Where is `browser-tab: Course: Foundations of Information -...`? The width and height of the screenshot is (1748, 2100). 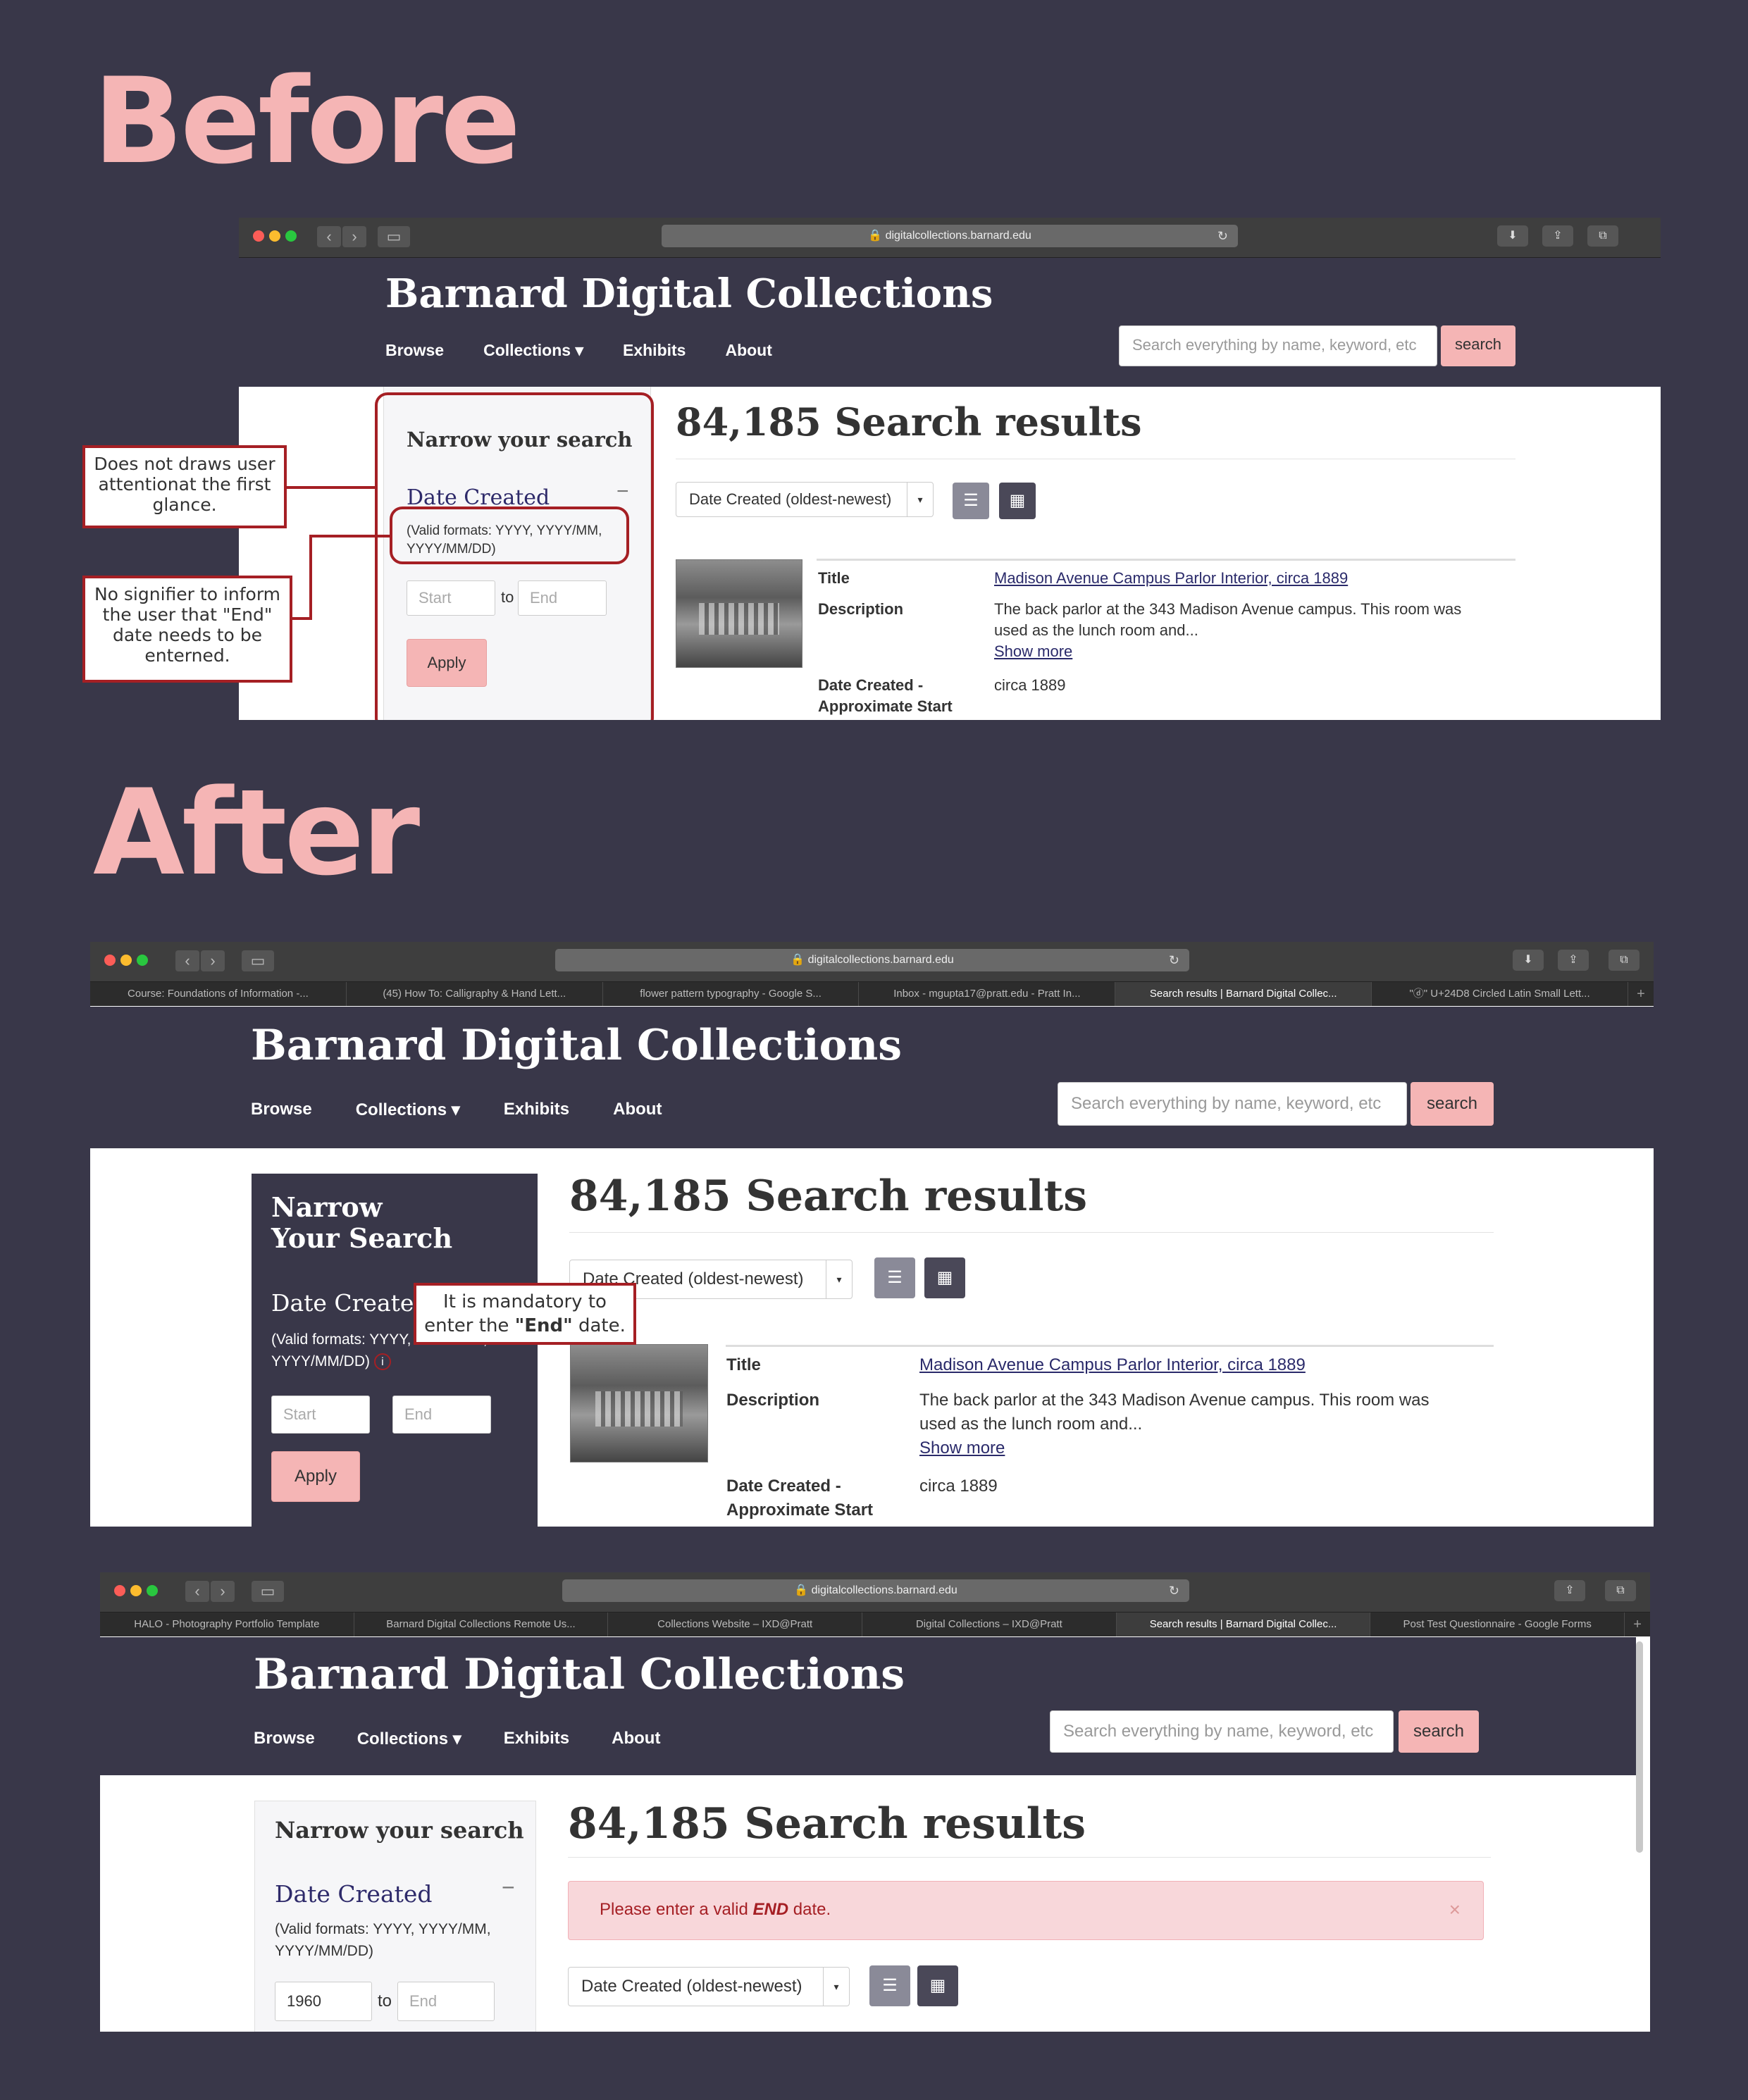
browser-tab: Course: Foundations of Information -... is located at coordinates (218, 994).